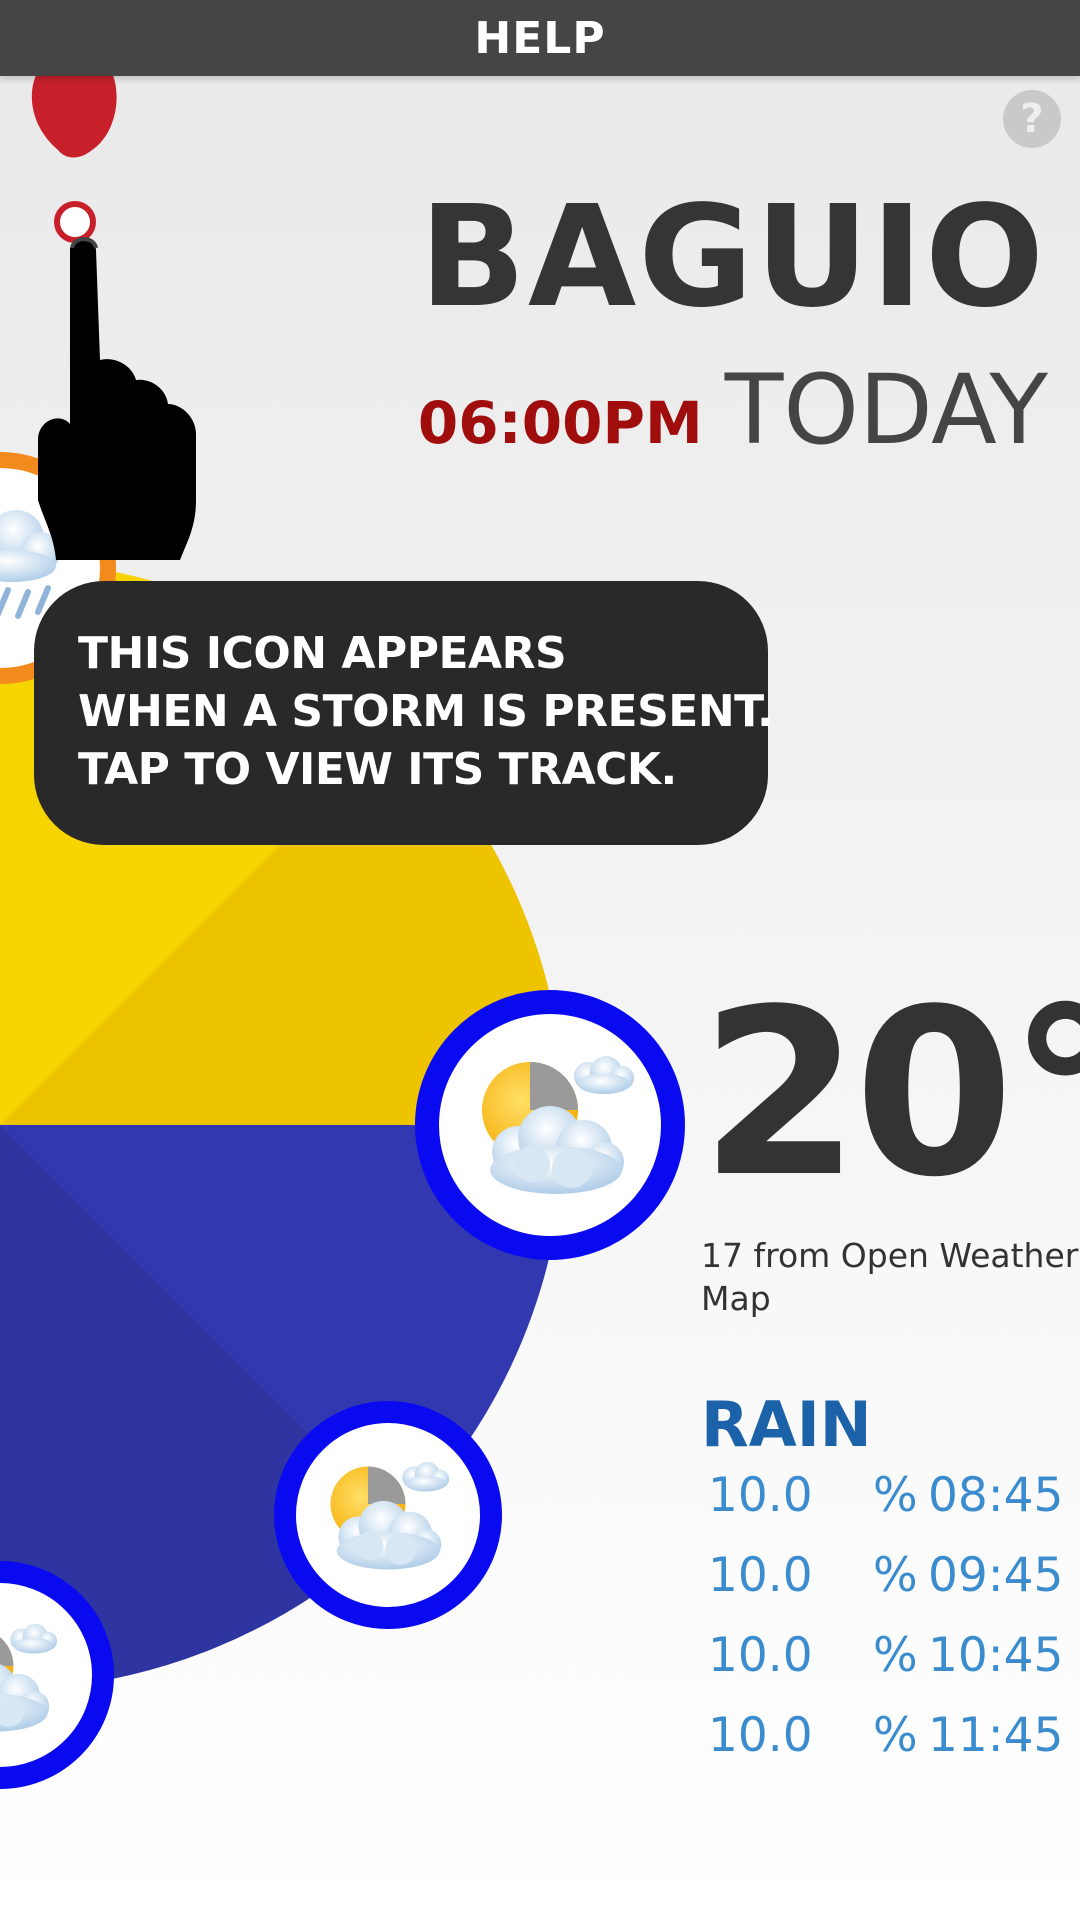 This screenshot has height=1920, width=1080. What do you see at coordinates (995, 1575) in the screenshot?
I see `rain-time: 09:45` at bounding box center [995, 1575].